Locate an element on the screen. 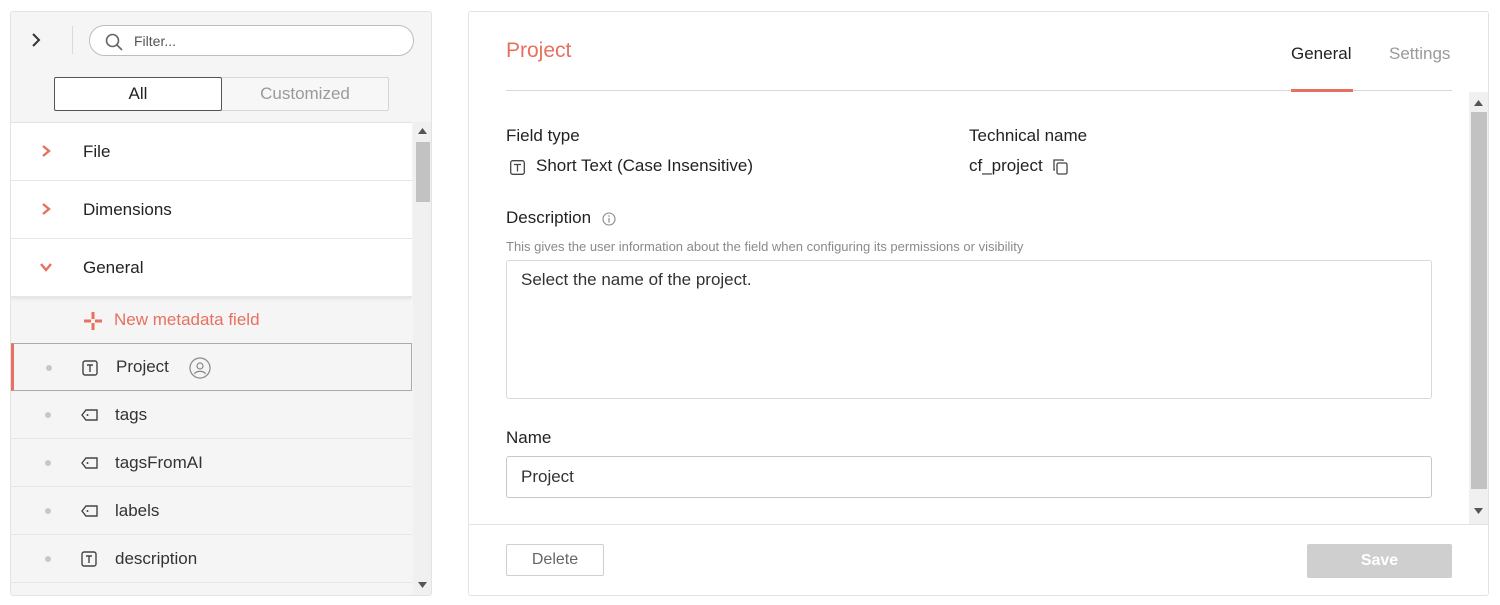 This screenshot has height=605, width=1500. new-metadata-field-button: New metadata field is located at coordinates (211, 320).